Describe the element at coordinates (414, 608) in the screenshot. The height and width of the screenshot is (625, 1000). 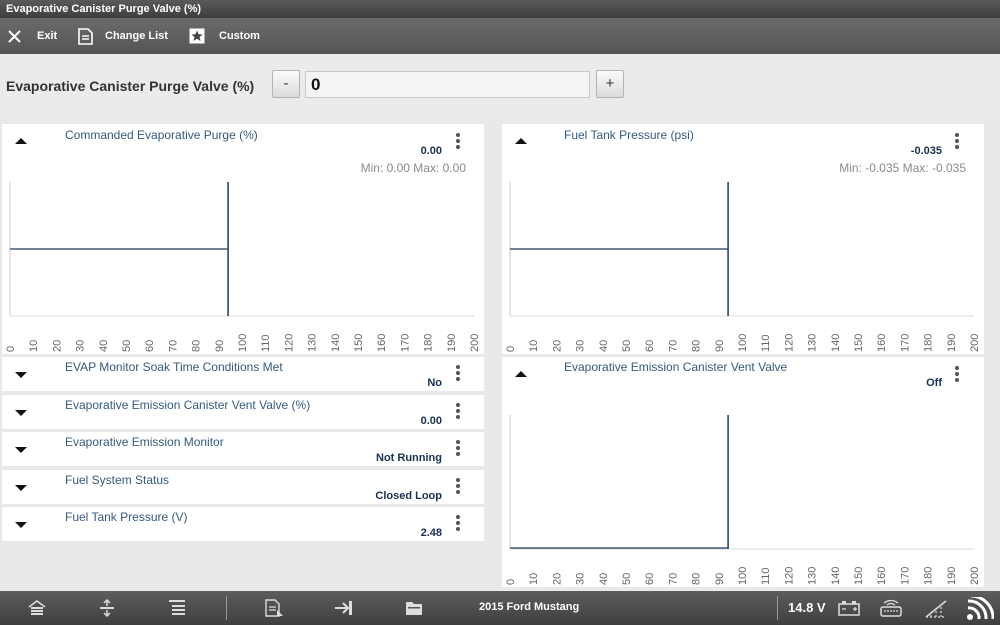
I see `folder-icon` at that location.